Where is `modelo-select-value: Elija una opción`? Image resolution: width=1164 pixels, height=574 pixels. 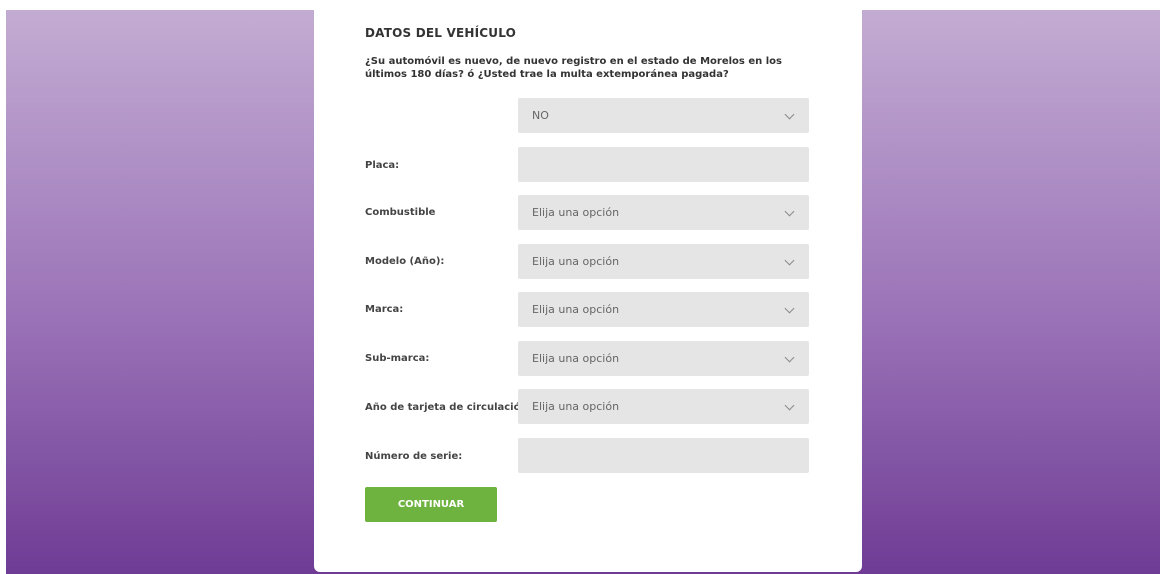 modelo-select-value: Elija una opción is located at coordinates (576, 261).